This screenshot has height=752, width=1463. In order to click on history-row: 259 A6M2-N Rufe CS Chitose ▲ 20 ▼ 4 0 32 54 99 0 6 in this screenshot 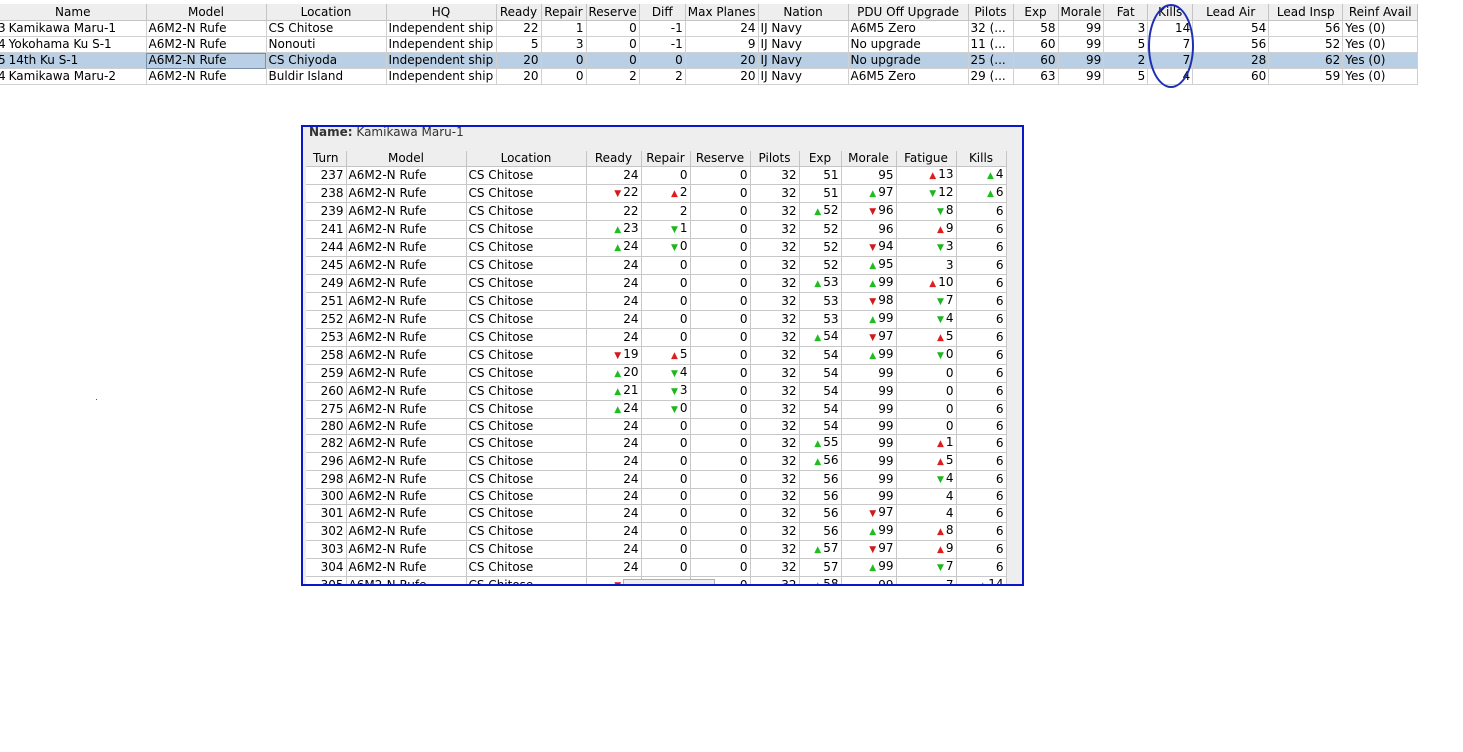, I will do `click(656, 373)`.